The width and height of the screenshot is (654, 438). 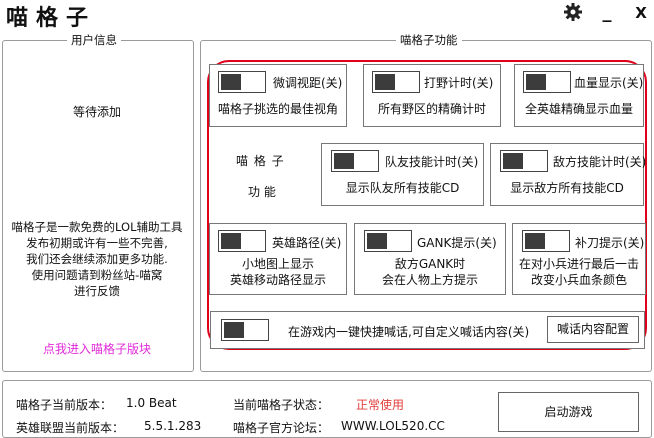 I want to click on feature-label: 队友技能计时(关), so click(x=432, y=162).